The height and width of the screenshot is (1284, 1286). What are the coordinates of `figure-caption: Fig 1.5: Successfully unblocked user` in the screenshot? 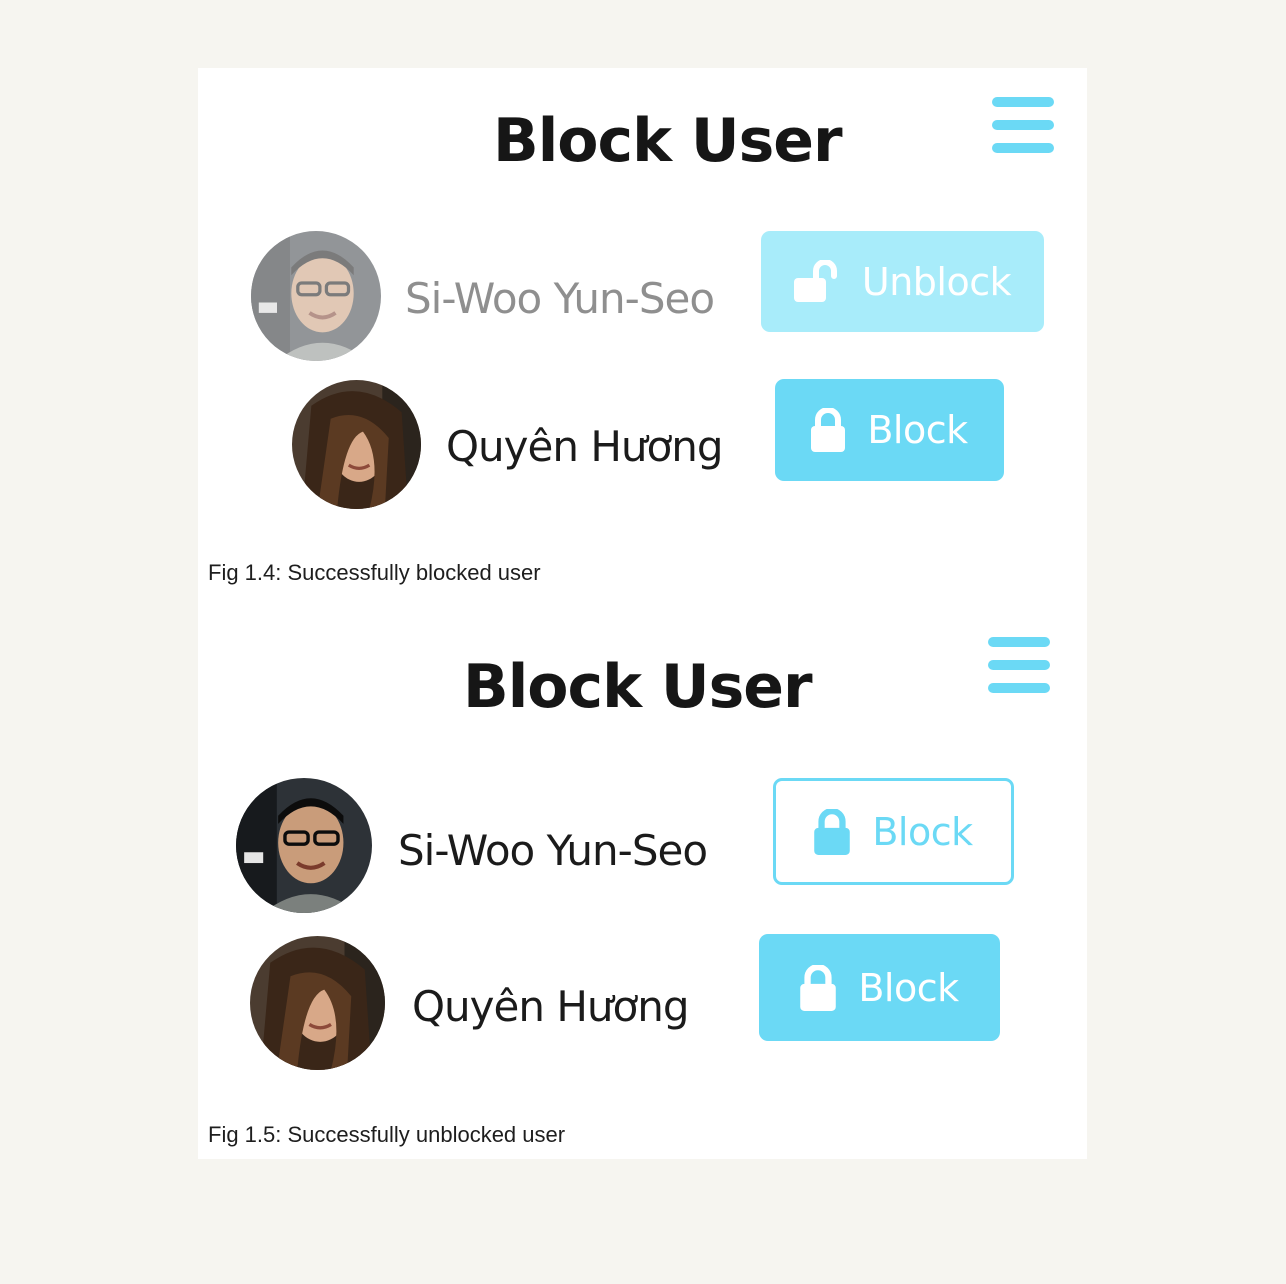 It's located at (387, 1134).